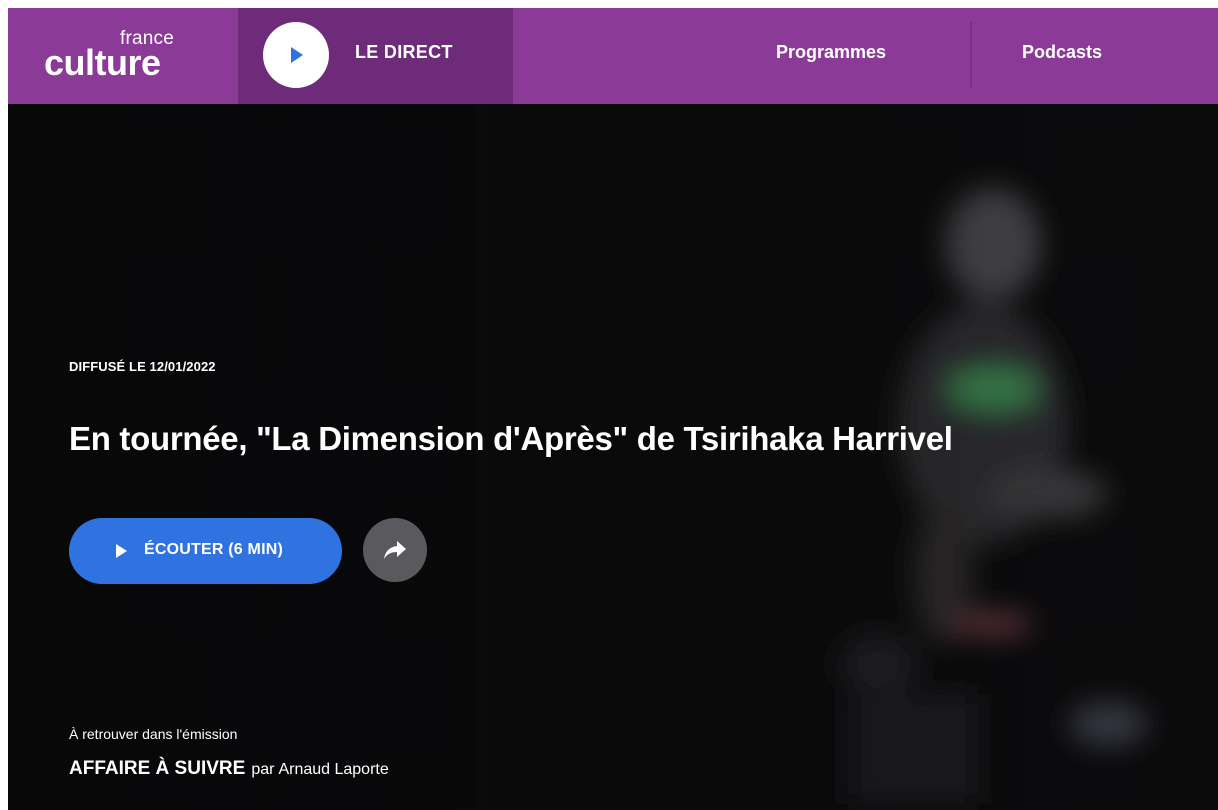  What do you see at coordinates (263, 769) in the screenshot?
I see `program-par-text: par` at bounding box center [263, 769].